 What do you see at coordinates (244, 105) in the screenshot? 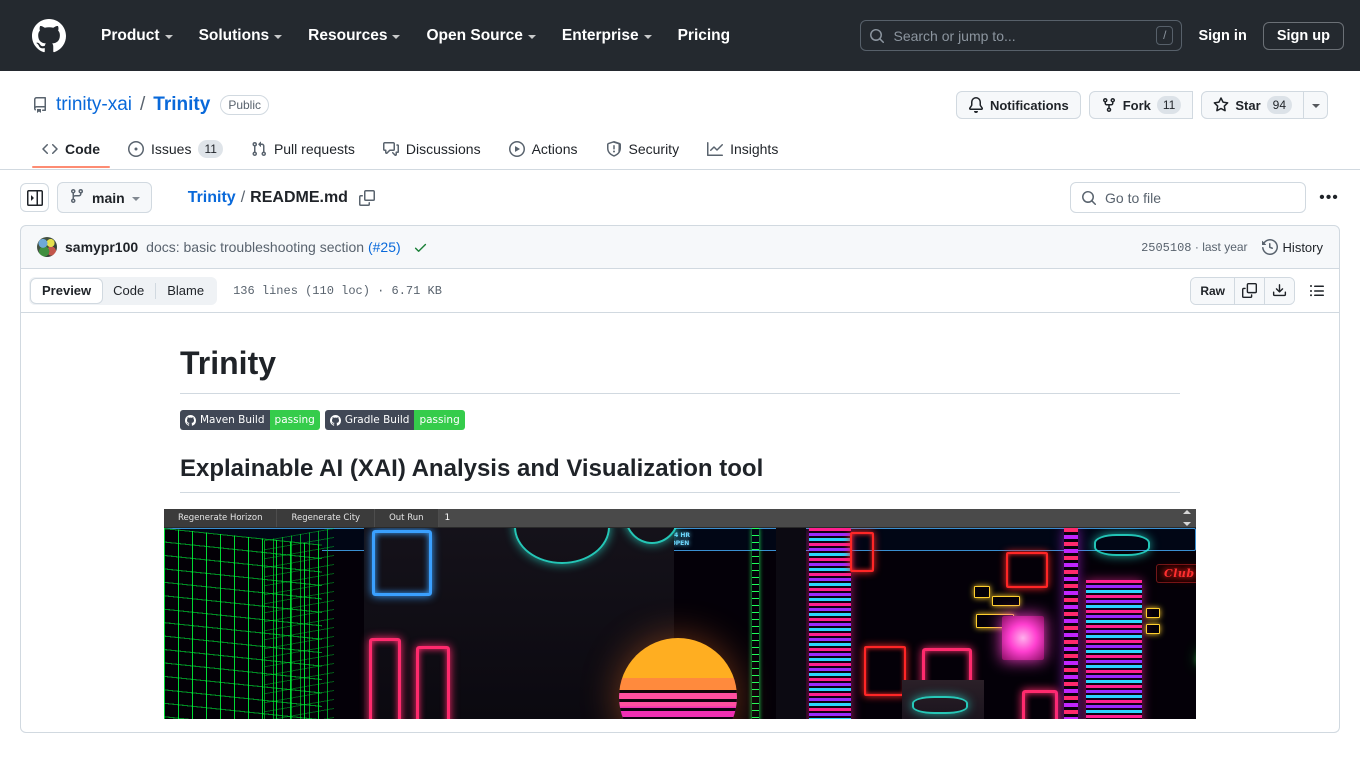
I see `repo-visibility-badge: Public` at bounding box center [244, 105].